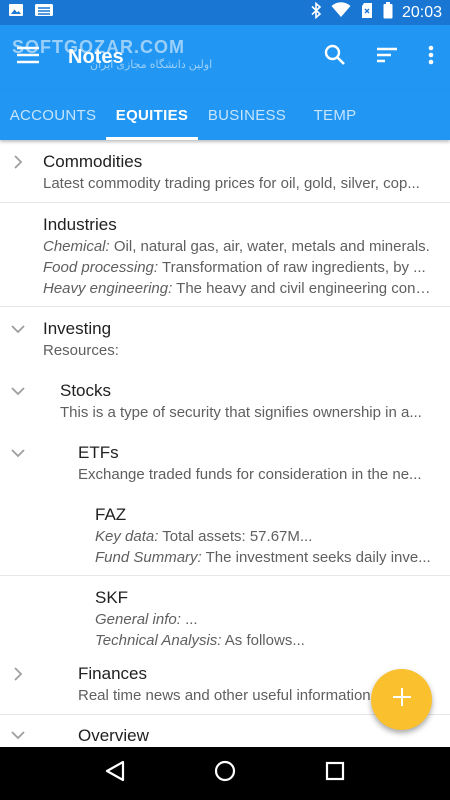  What do you see at coordinates (98, 452) in the screenshot?
I see `note-title: ETFs` at bounding box center [98, 452].